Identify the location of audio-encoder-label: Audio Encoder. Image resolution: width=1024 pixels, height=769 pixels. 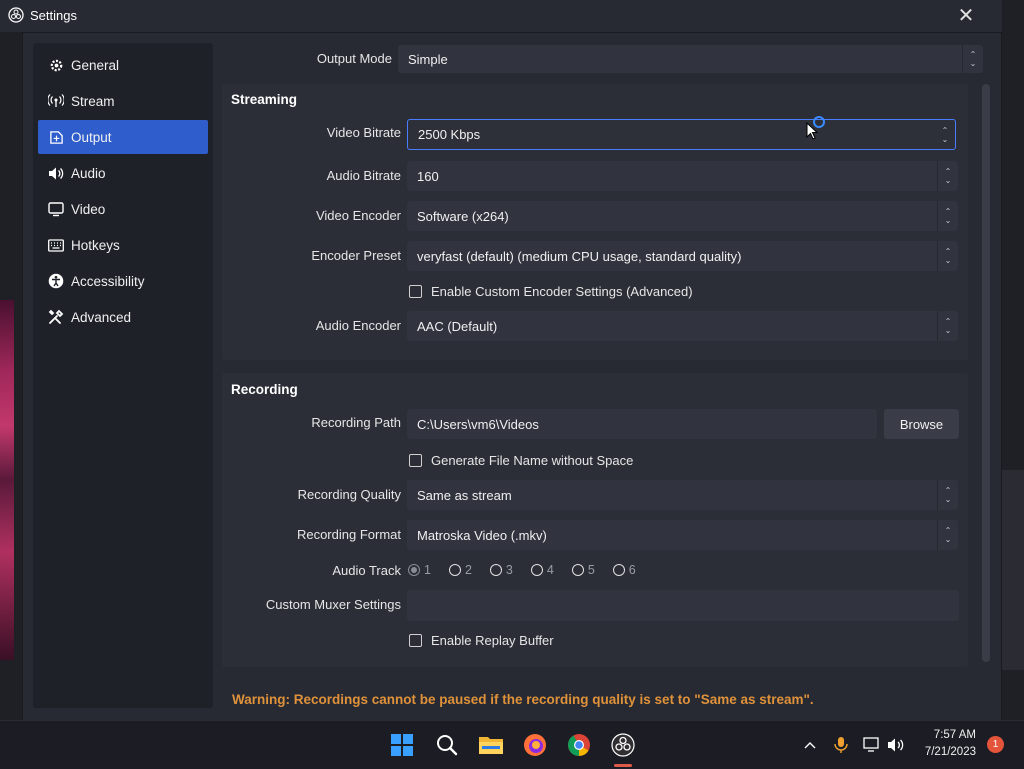
(358, 325).